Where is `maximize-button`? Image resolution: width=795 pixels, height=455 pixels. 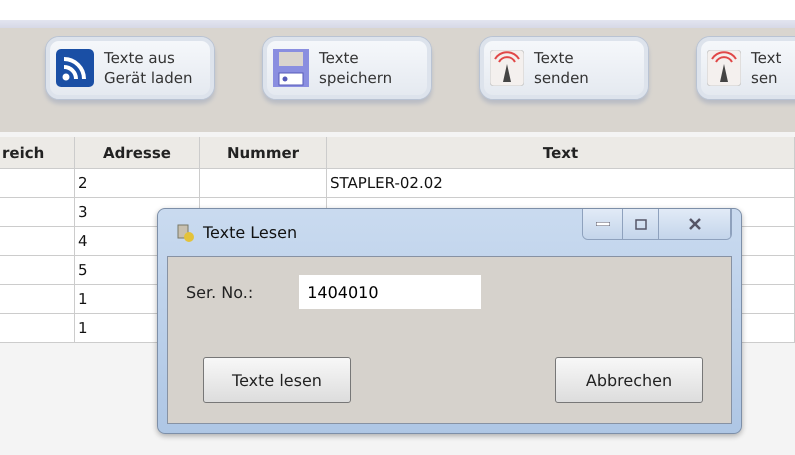 maximize-button is located at coordinates (641, 224).